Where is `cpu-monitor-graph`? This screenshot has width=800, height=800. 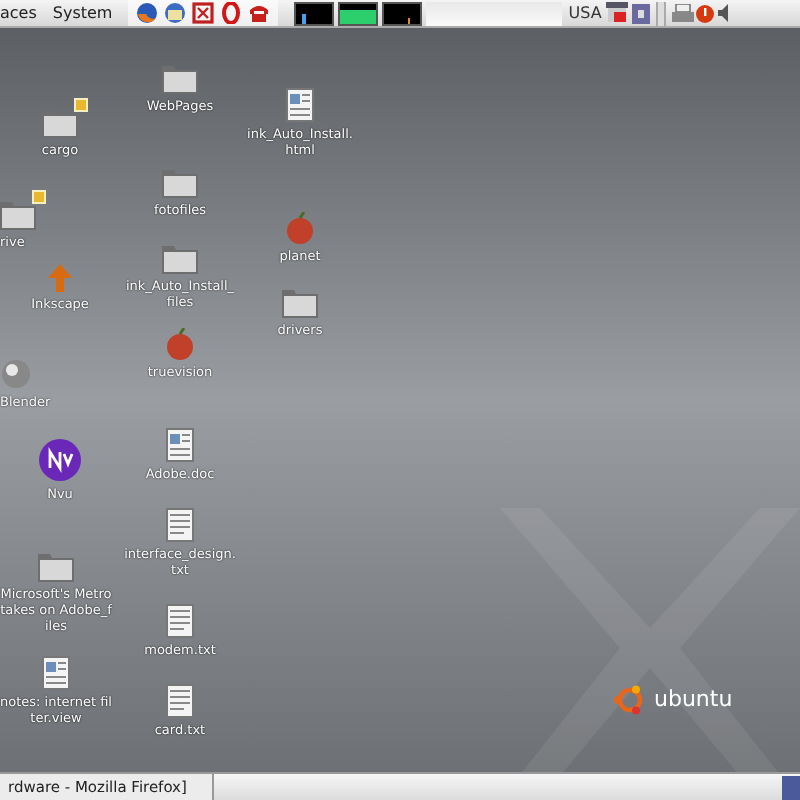 cpu-monitor-graph is located at coordinates (314, 13).